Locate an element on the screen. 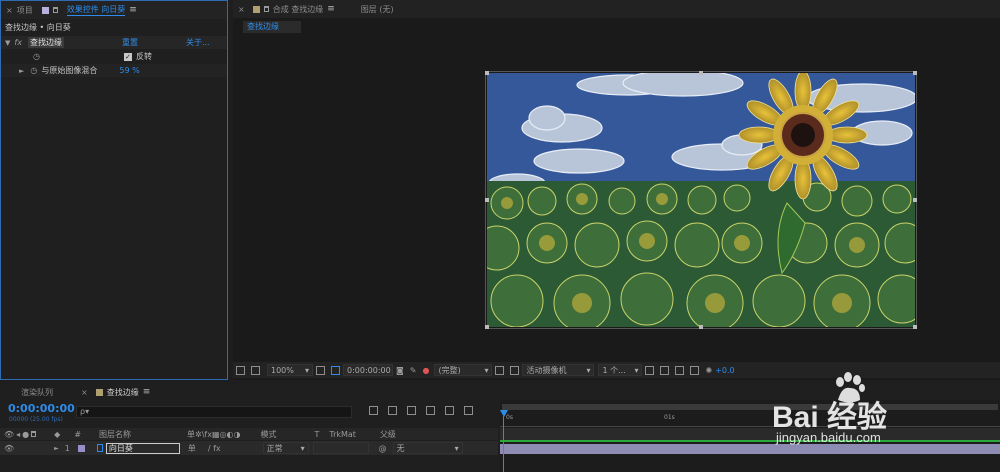 The width and height of the screenshot is (1000, 472). tab-render-queue: 渲染队列 is located at coordinates (37, 392).